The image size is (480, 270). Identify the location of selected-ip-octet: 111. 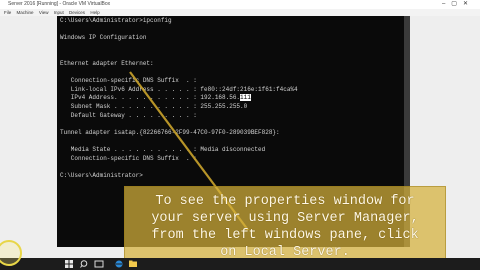
(245, 98).